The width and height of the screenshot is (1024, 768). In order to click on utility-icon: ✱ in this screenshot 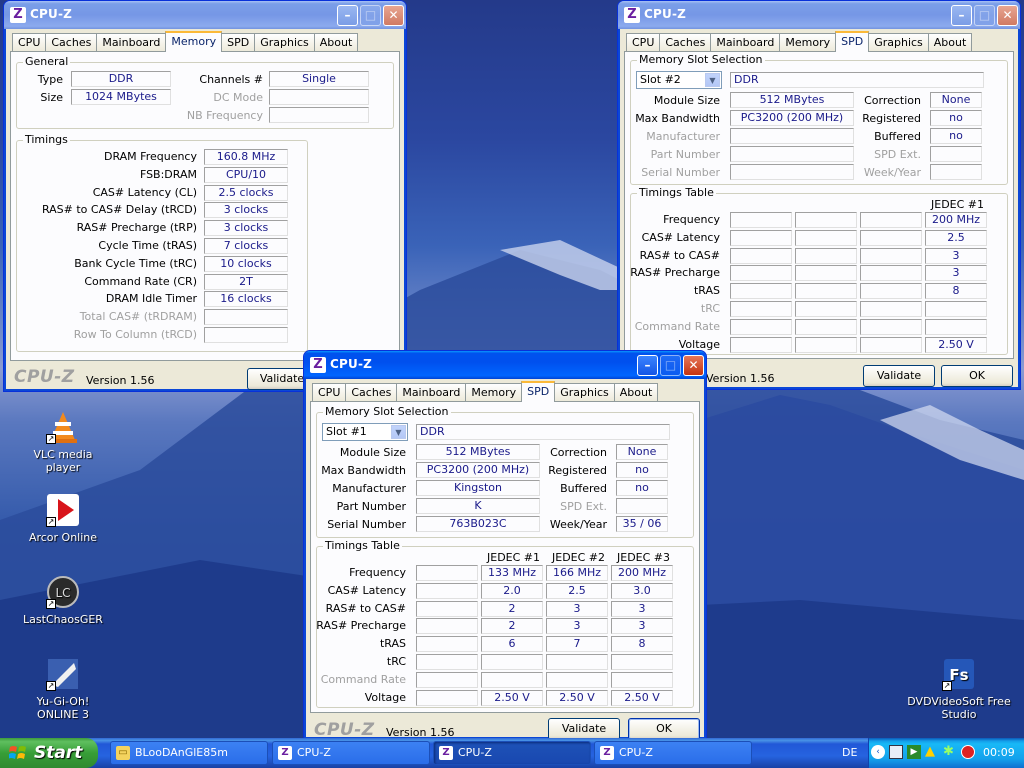, I will do `click(950, 752)`.